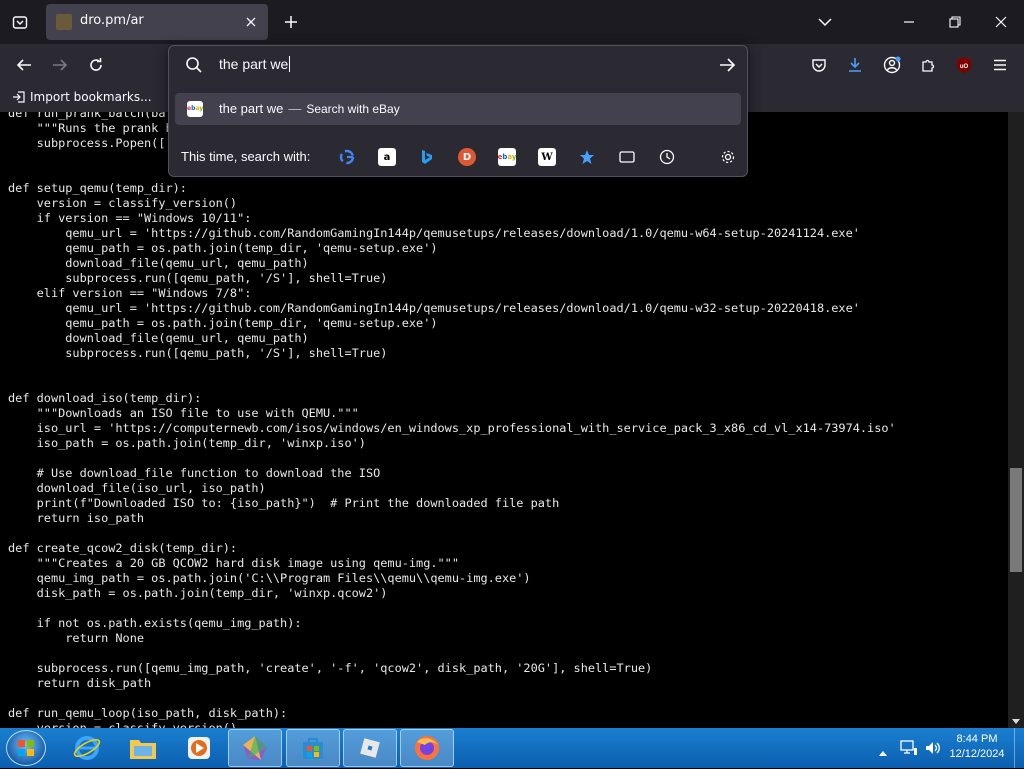 The height and width of the screenshot is (769, 1024). What do you see at coordinates (157, 22) in the screenshot?
I see `active-tab: dro.pm/ar` at bounding box center [157, 22].